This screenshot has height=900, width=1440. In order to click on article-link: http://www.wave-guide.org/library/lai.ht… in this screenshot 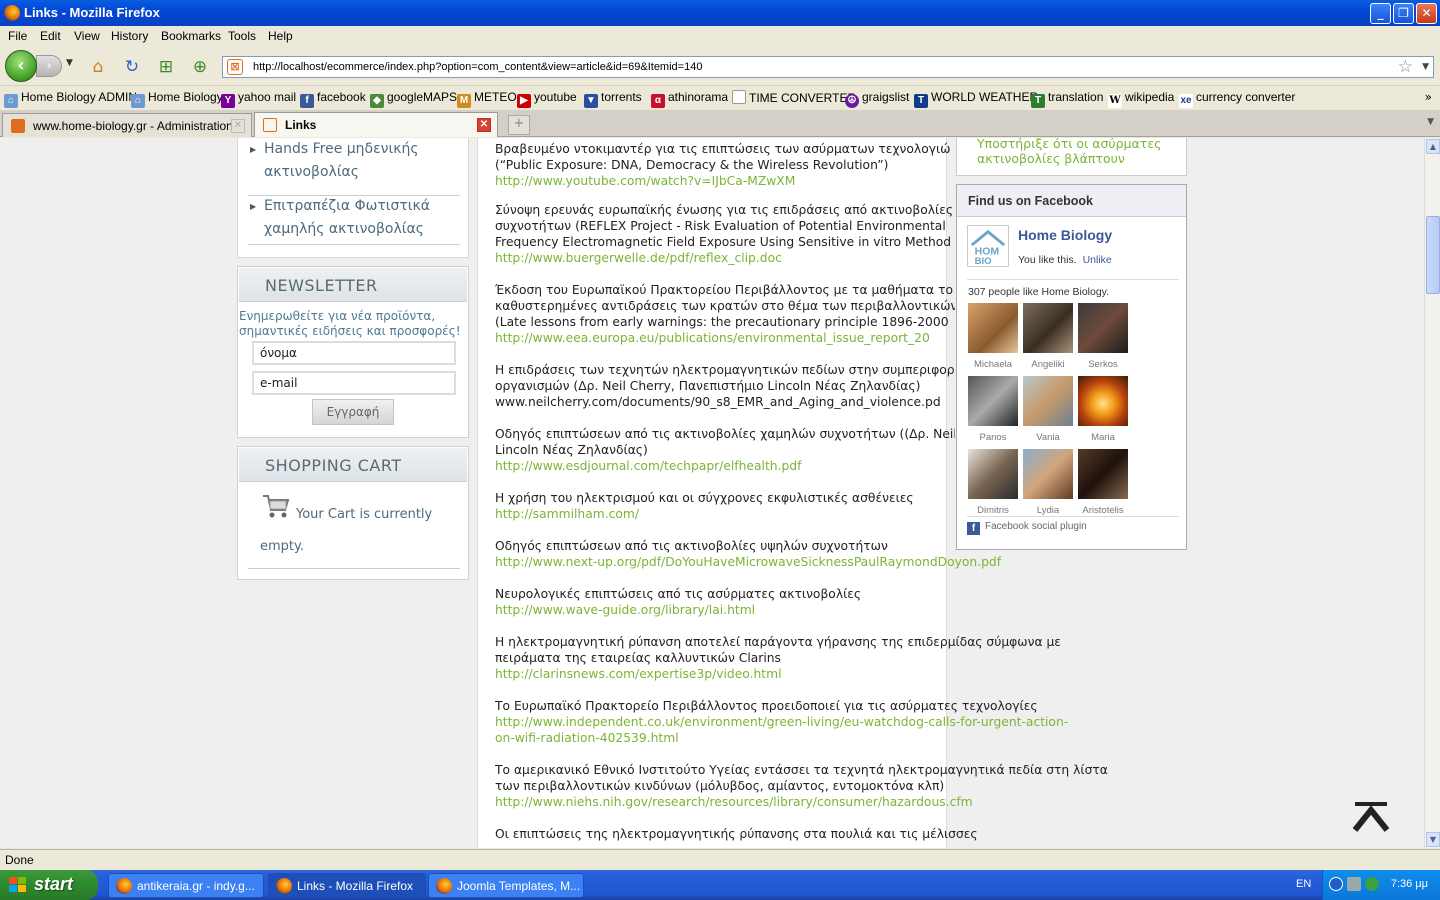, I will do `click(815, 610)`.